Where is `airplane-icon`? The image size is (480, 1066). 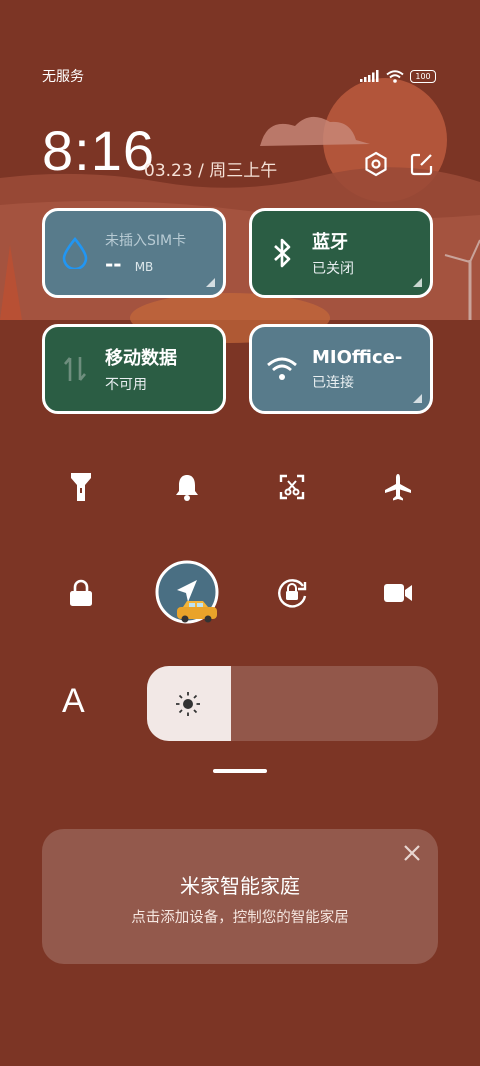 airplane-icon is located at coordinates (398, 487).